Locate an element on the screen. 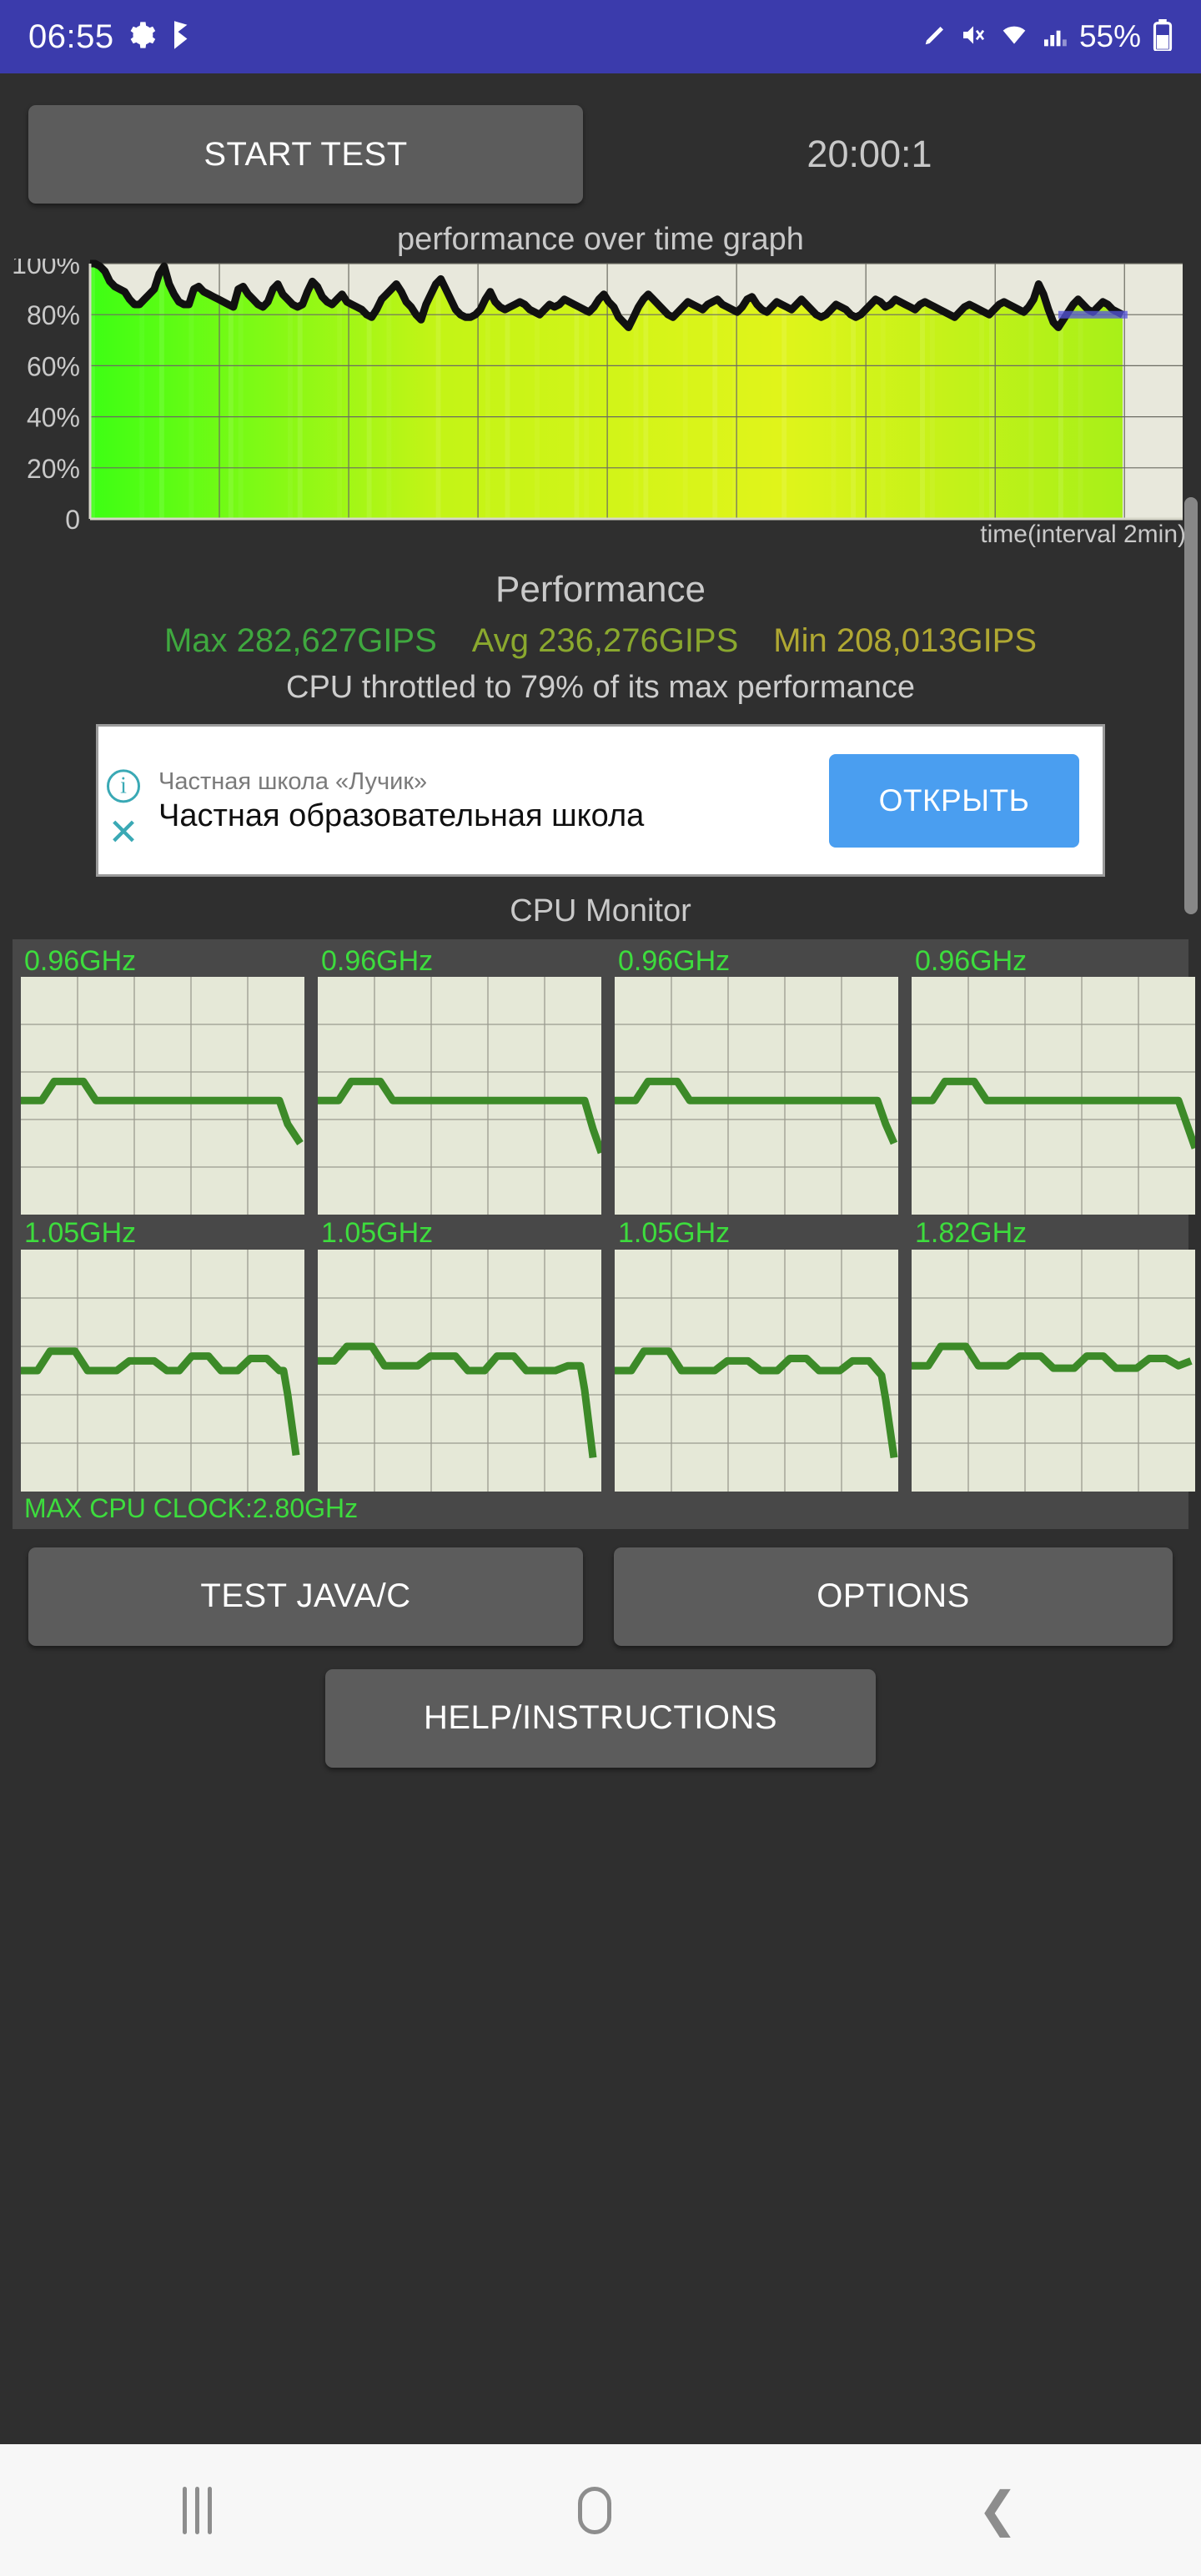 This screenshot has width=1201, height=2576. system-nav-bar: ❮ is located at coordinates (601, 2510).